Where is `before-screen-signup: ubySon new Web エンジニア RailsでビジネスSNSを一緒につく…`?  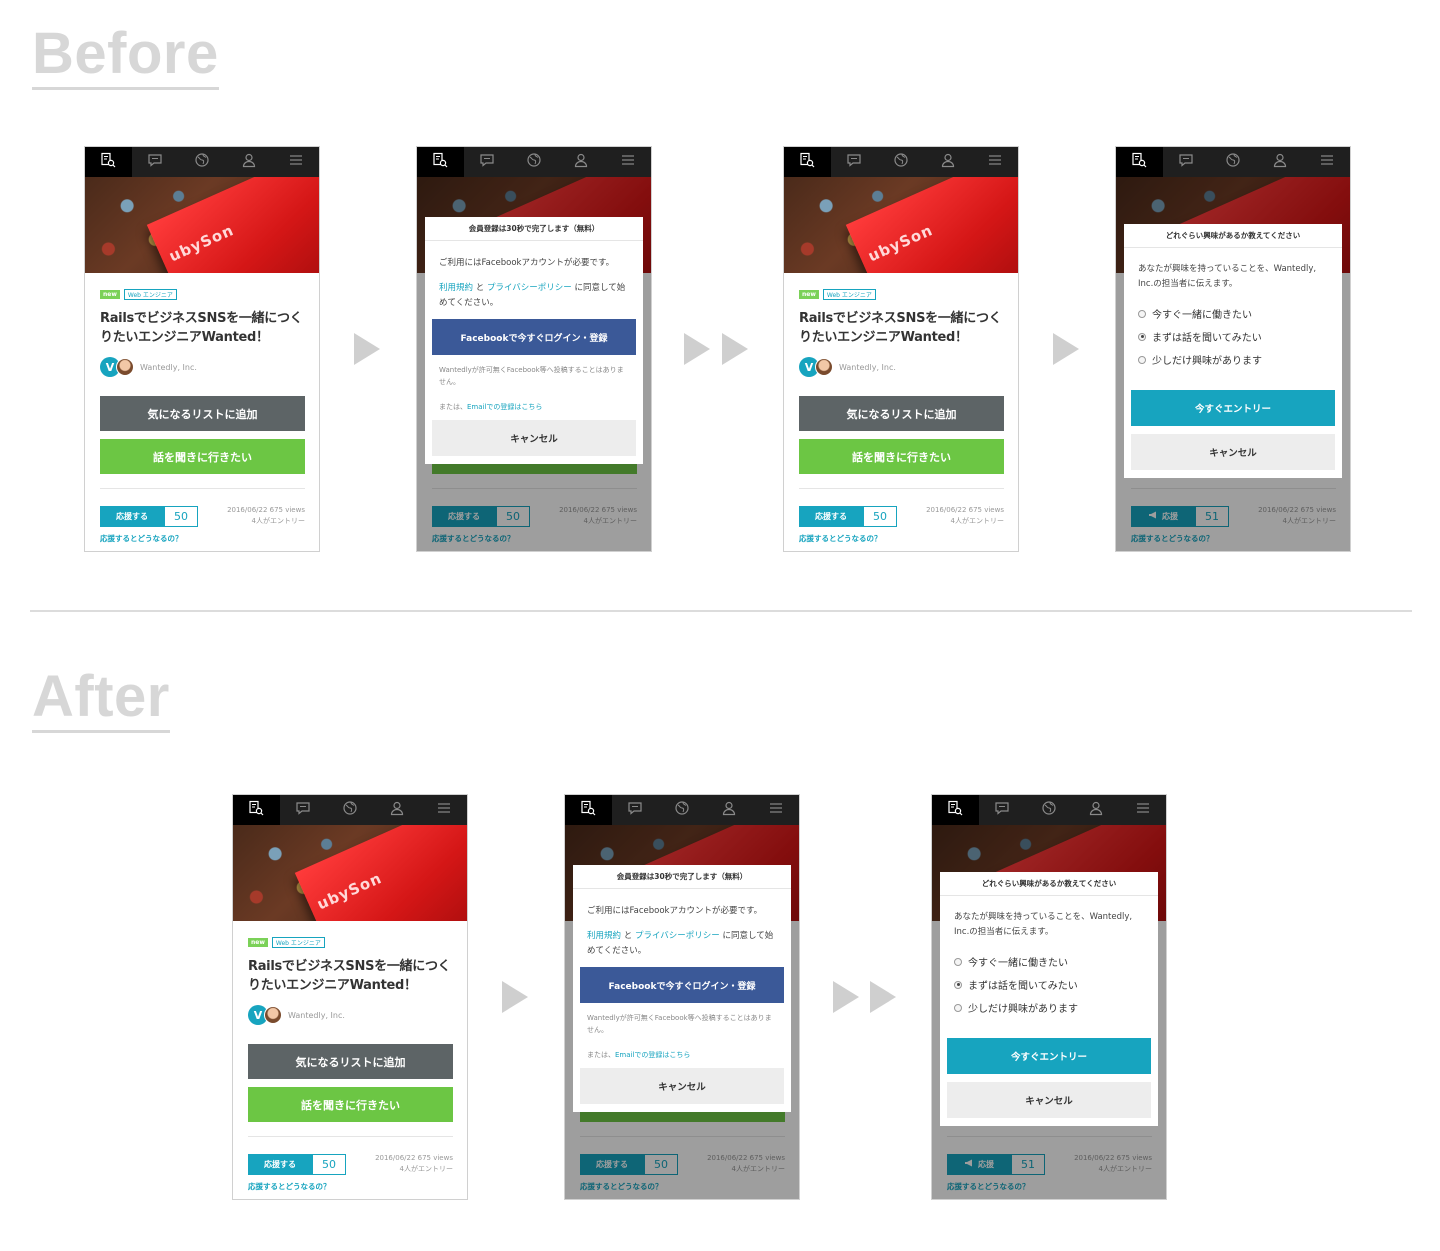 before-screen-signup: ubySon new Web エンジニア RailsでビジネスSNSを一緒につく… is located at coordinates (534, 349).